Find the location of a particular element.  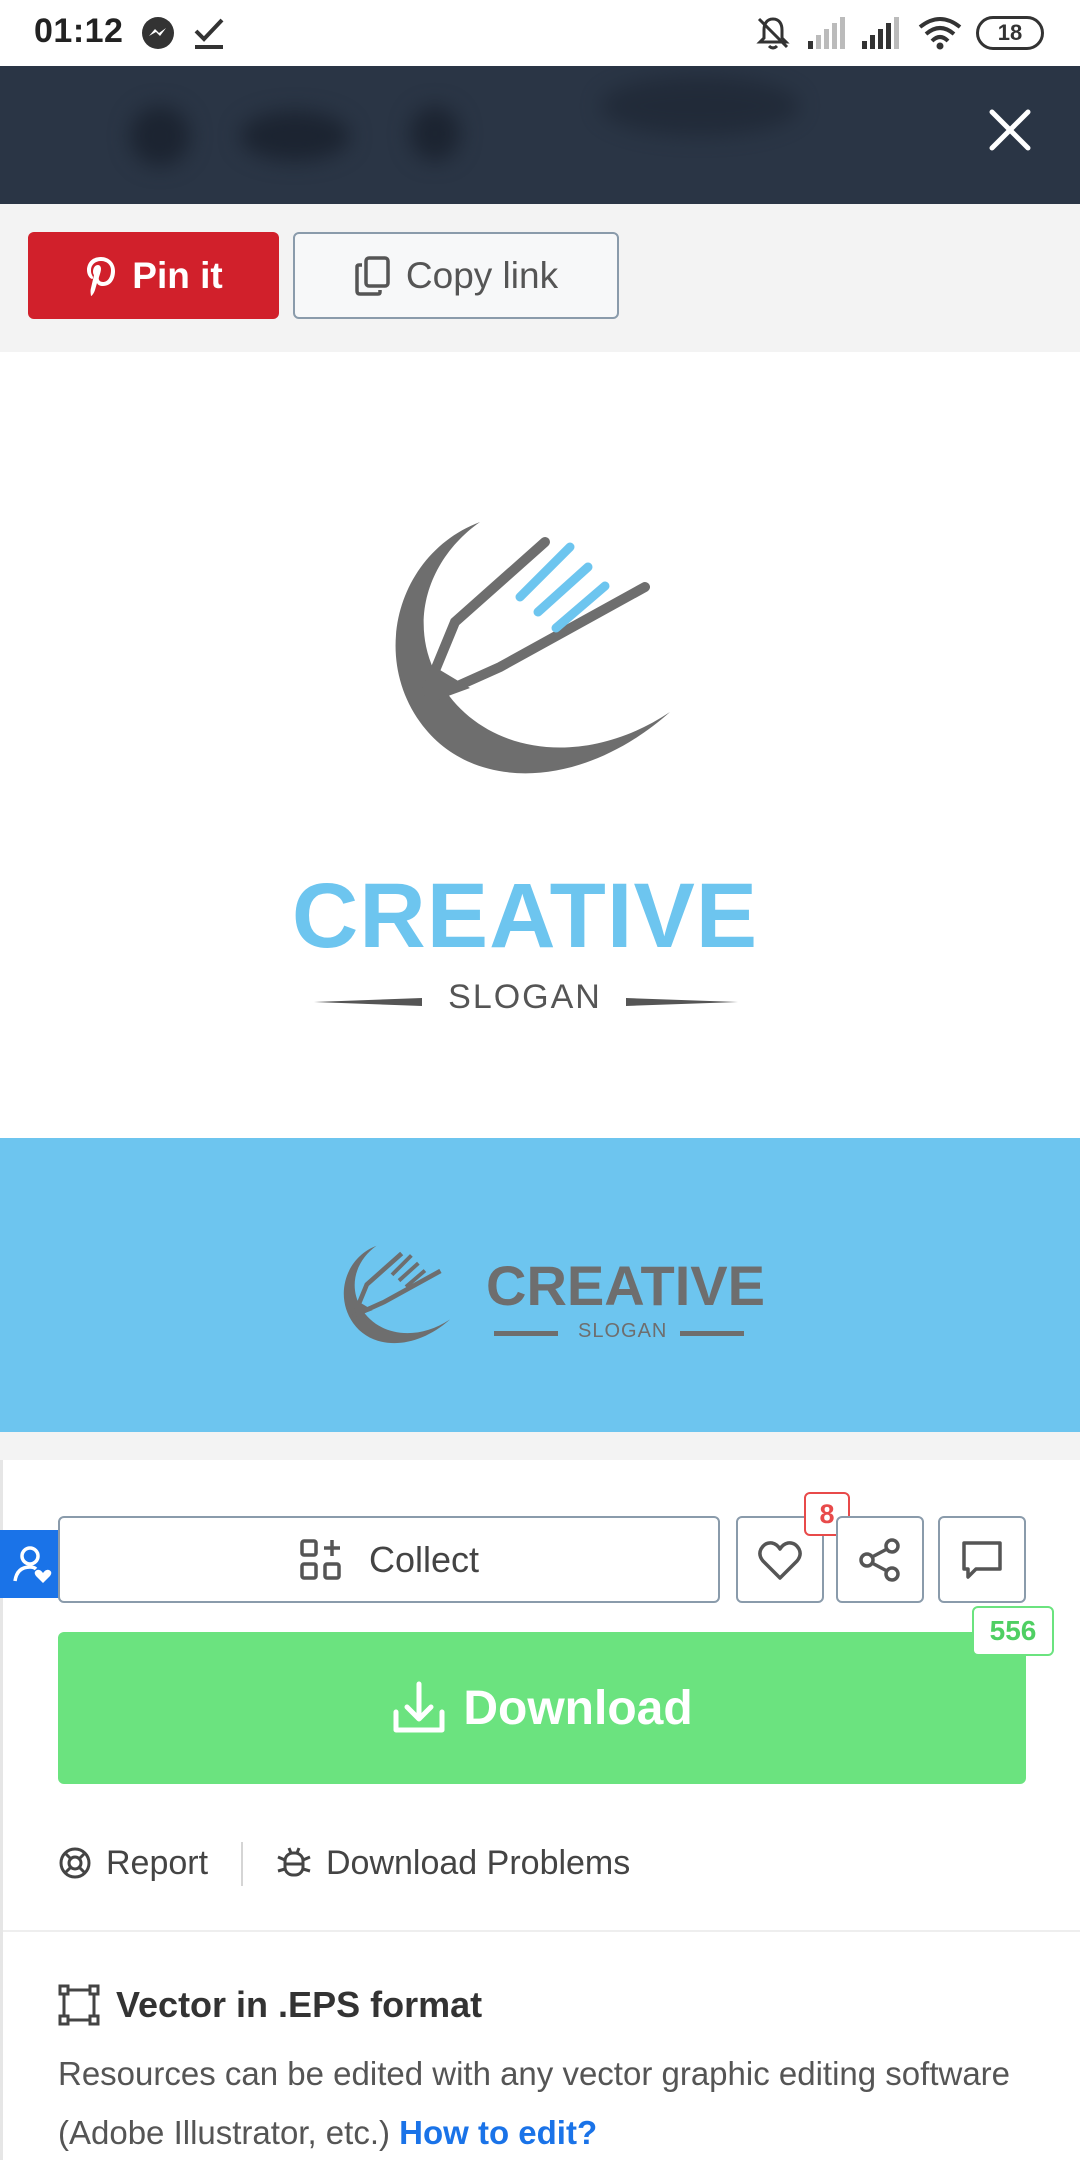

collect-label: Collect is located at coordinates (424, 1559).